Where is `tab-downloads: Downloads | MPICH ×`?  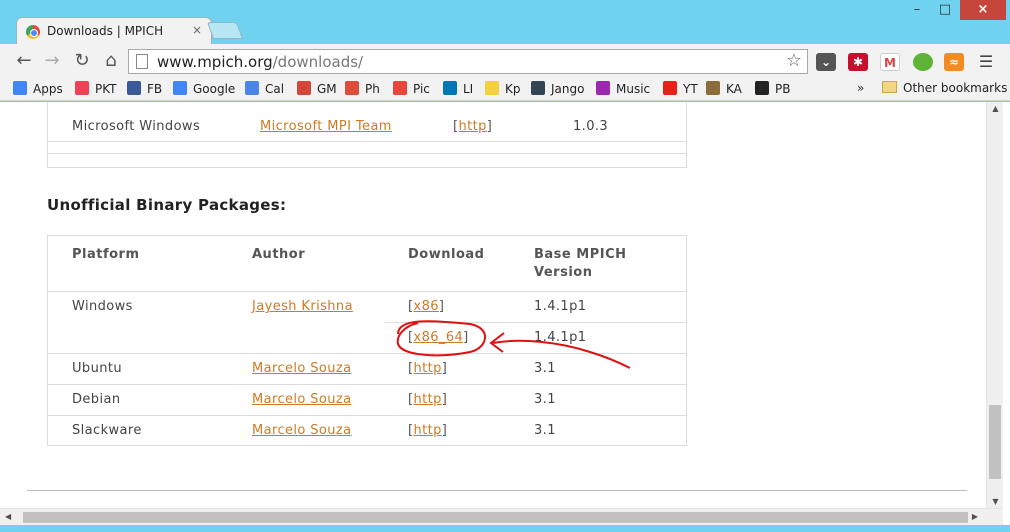 tab-downloads: Downloads | MPICH × is located at coordinates (114, 31).